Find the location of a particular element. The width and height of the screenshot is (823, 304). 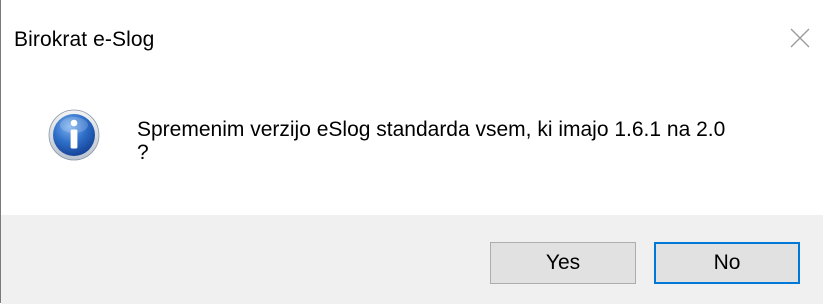

close-icon is located at coordinates (800, 38).